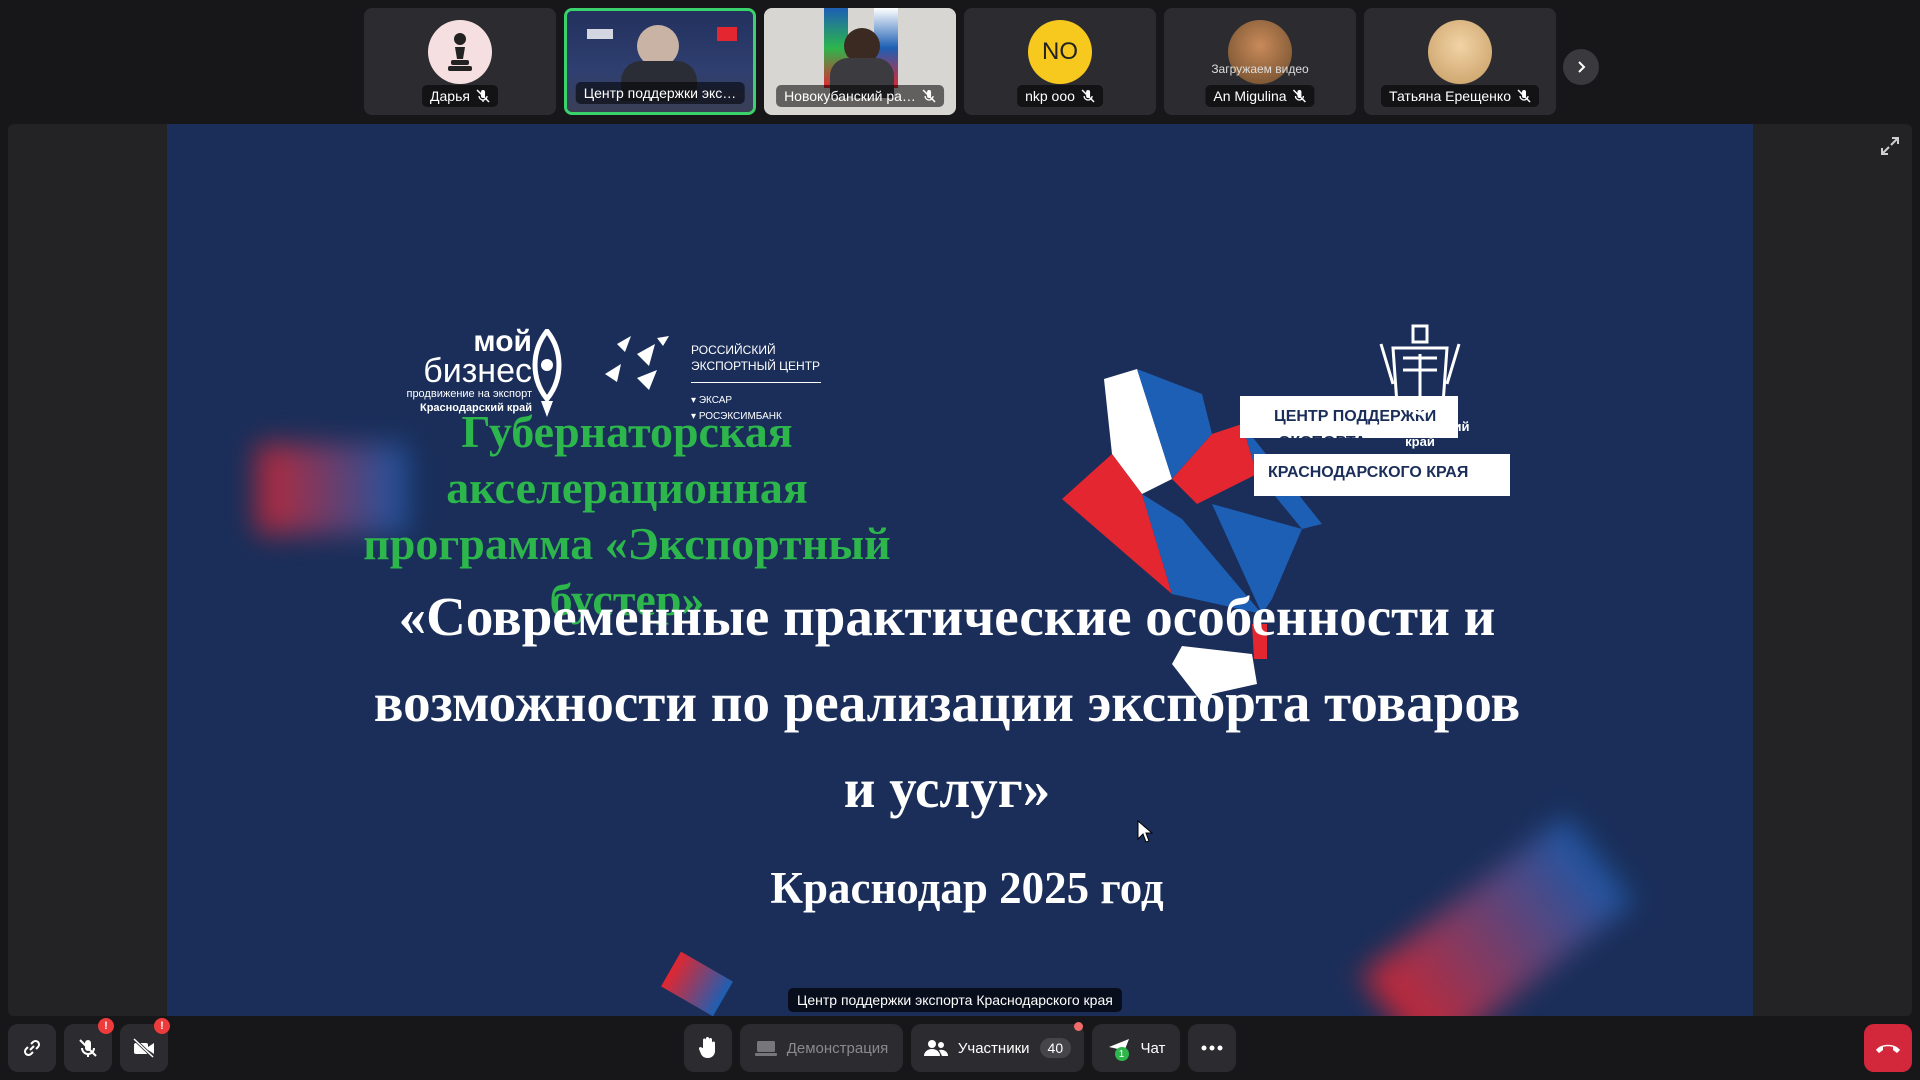  I want to click on logo-text: ЭКСПОРТНЫЙ ЦЕНТР, so click(756, 366).